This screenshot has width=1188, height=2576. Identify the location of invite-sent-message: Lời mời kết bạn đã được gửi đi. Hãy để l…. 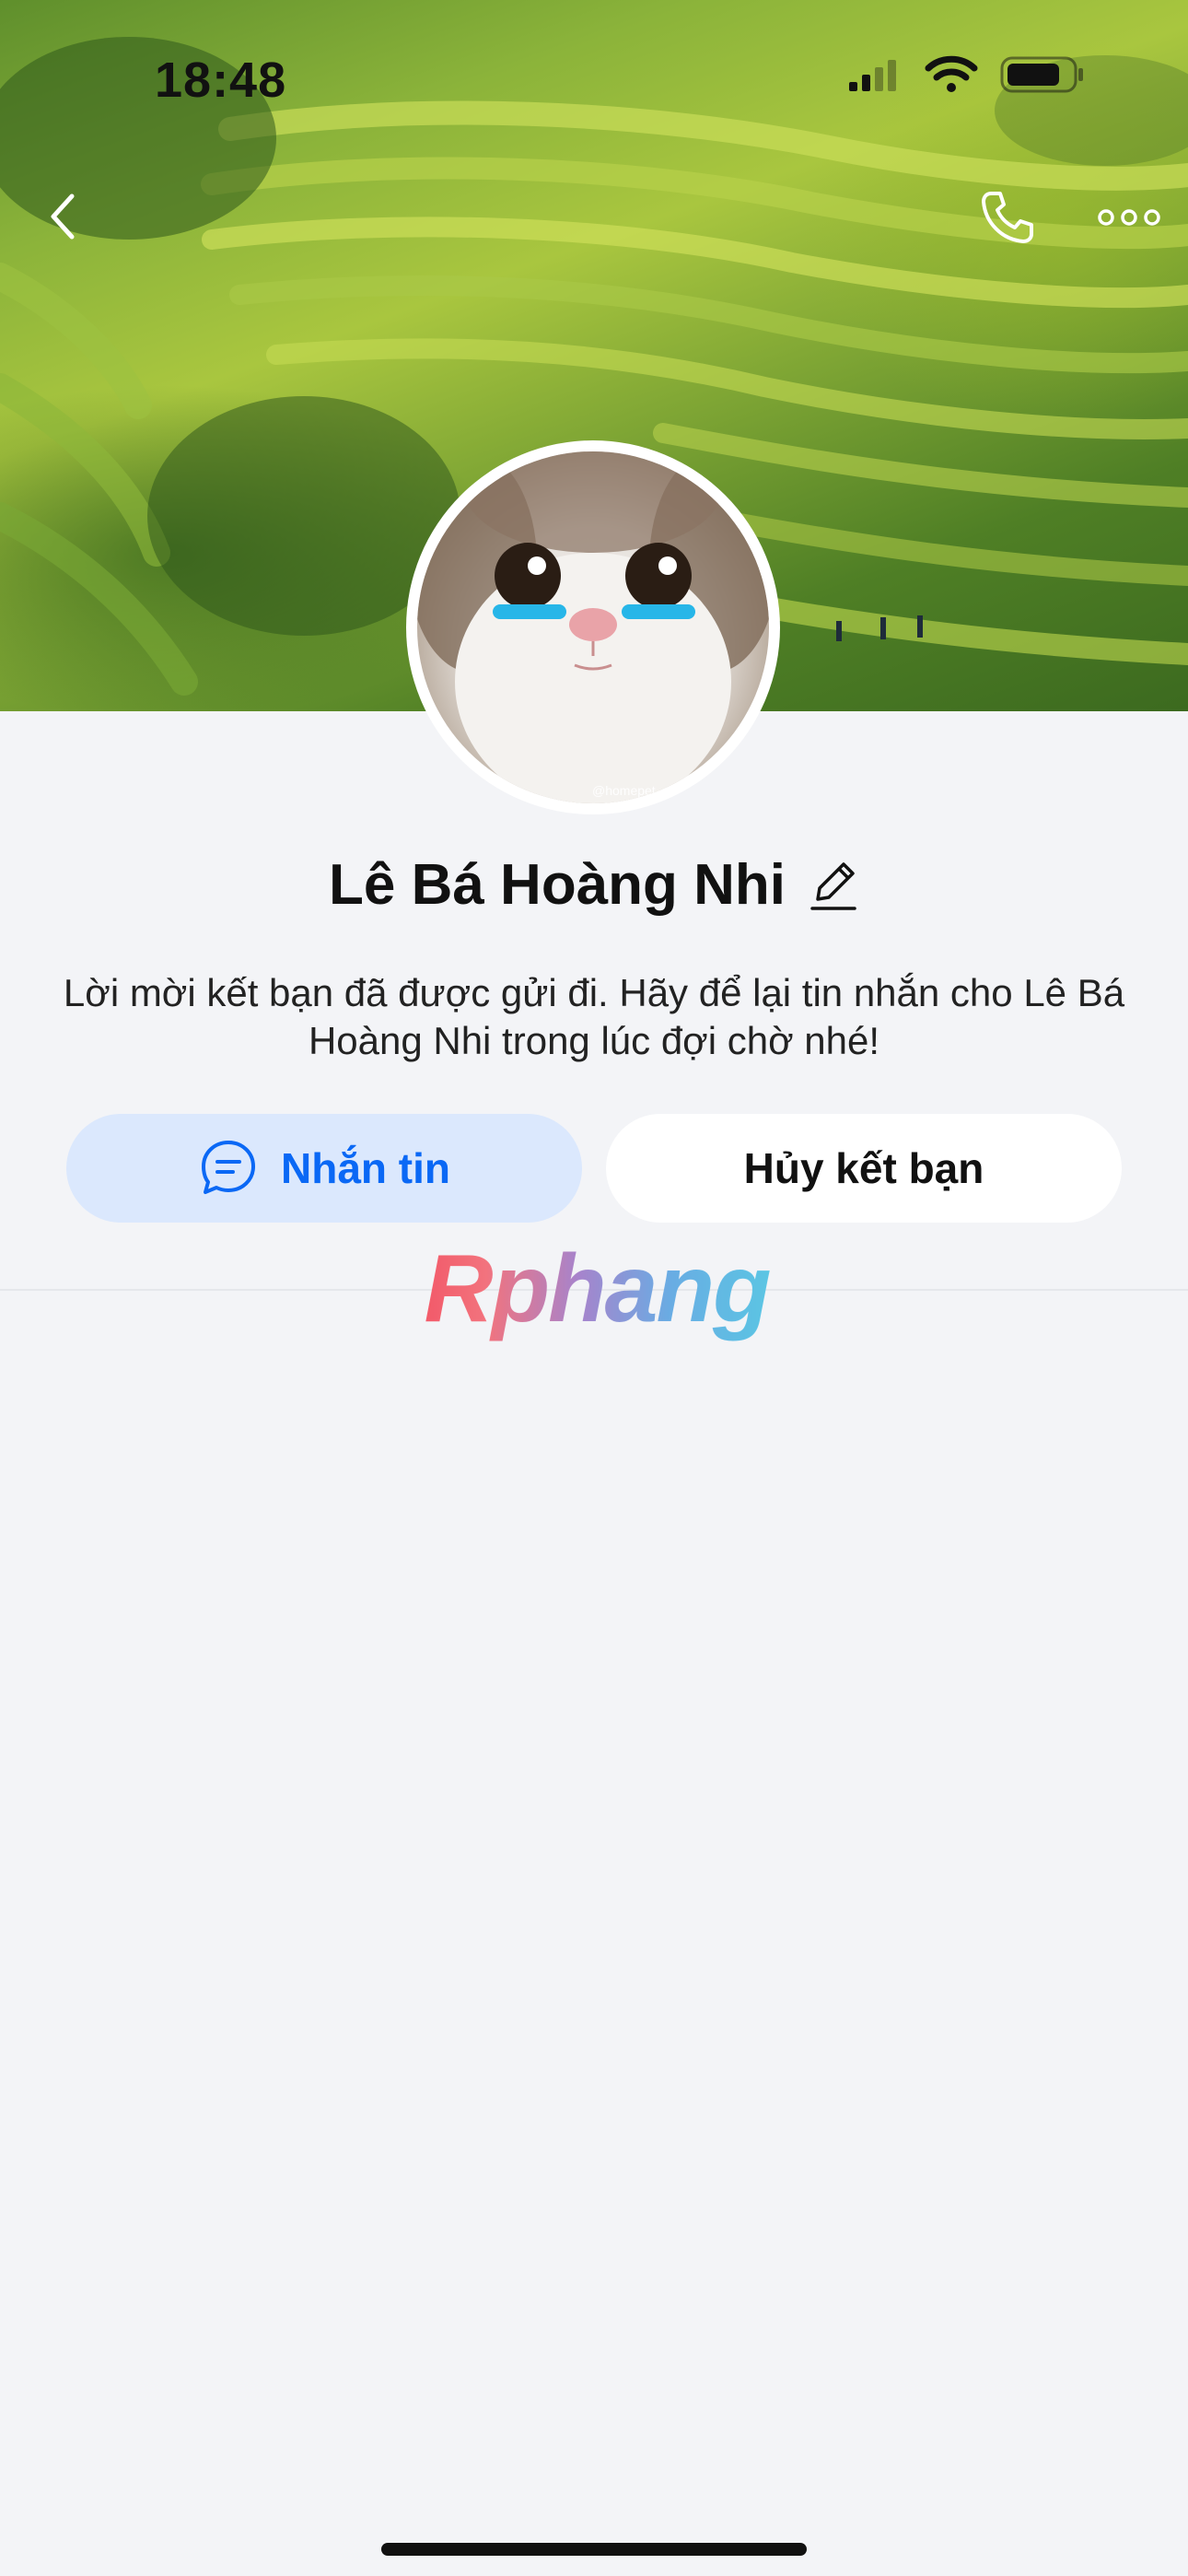
(594, 1016).